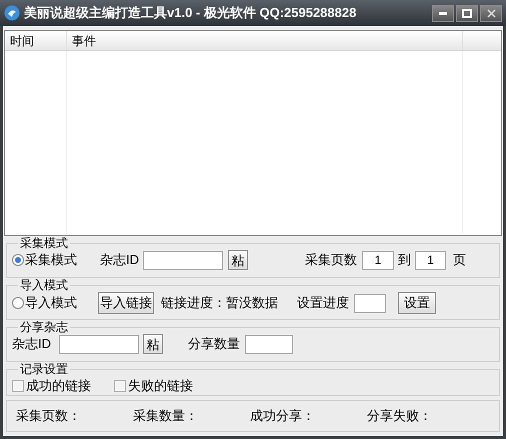  Describe the element at coordinates (58, 386) in the screenshot. I see `checkbox-label: 成功的链接` at that location.